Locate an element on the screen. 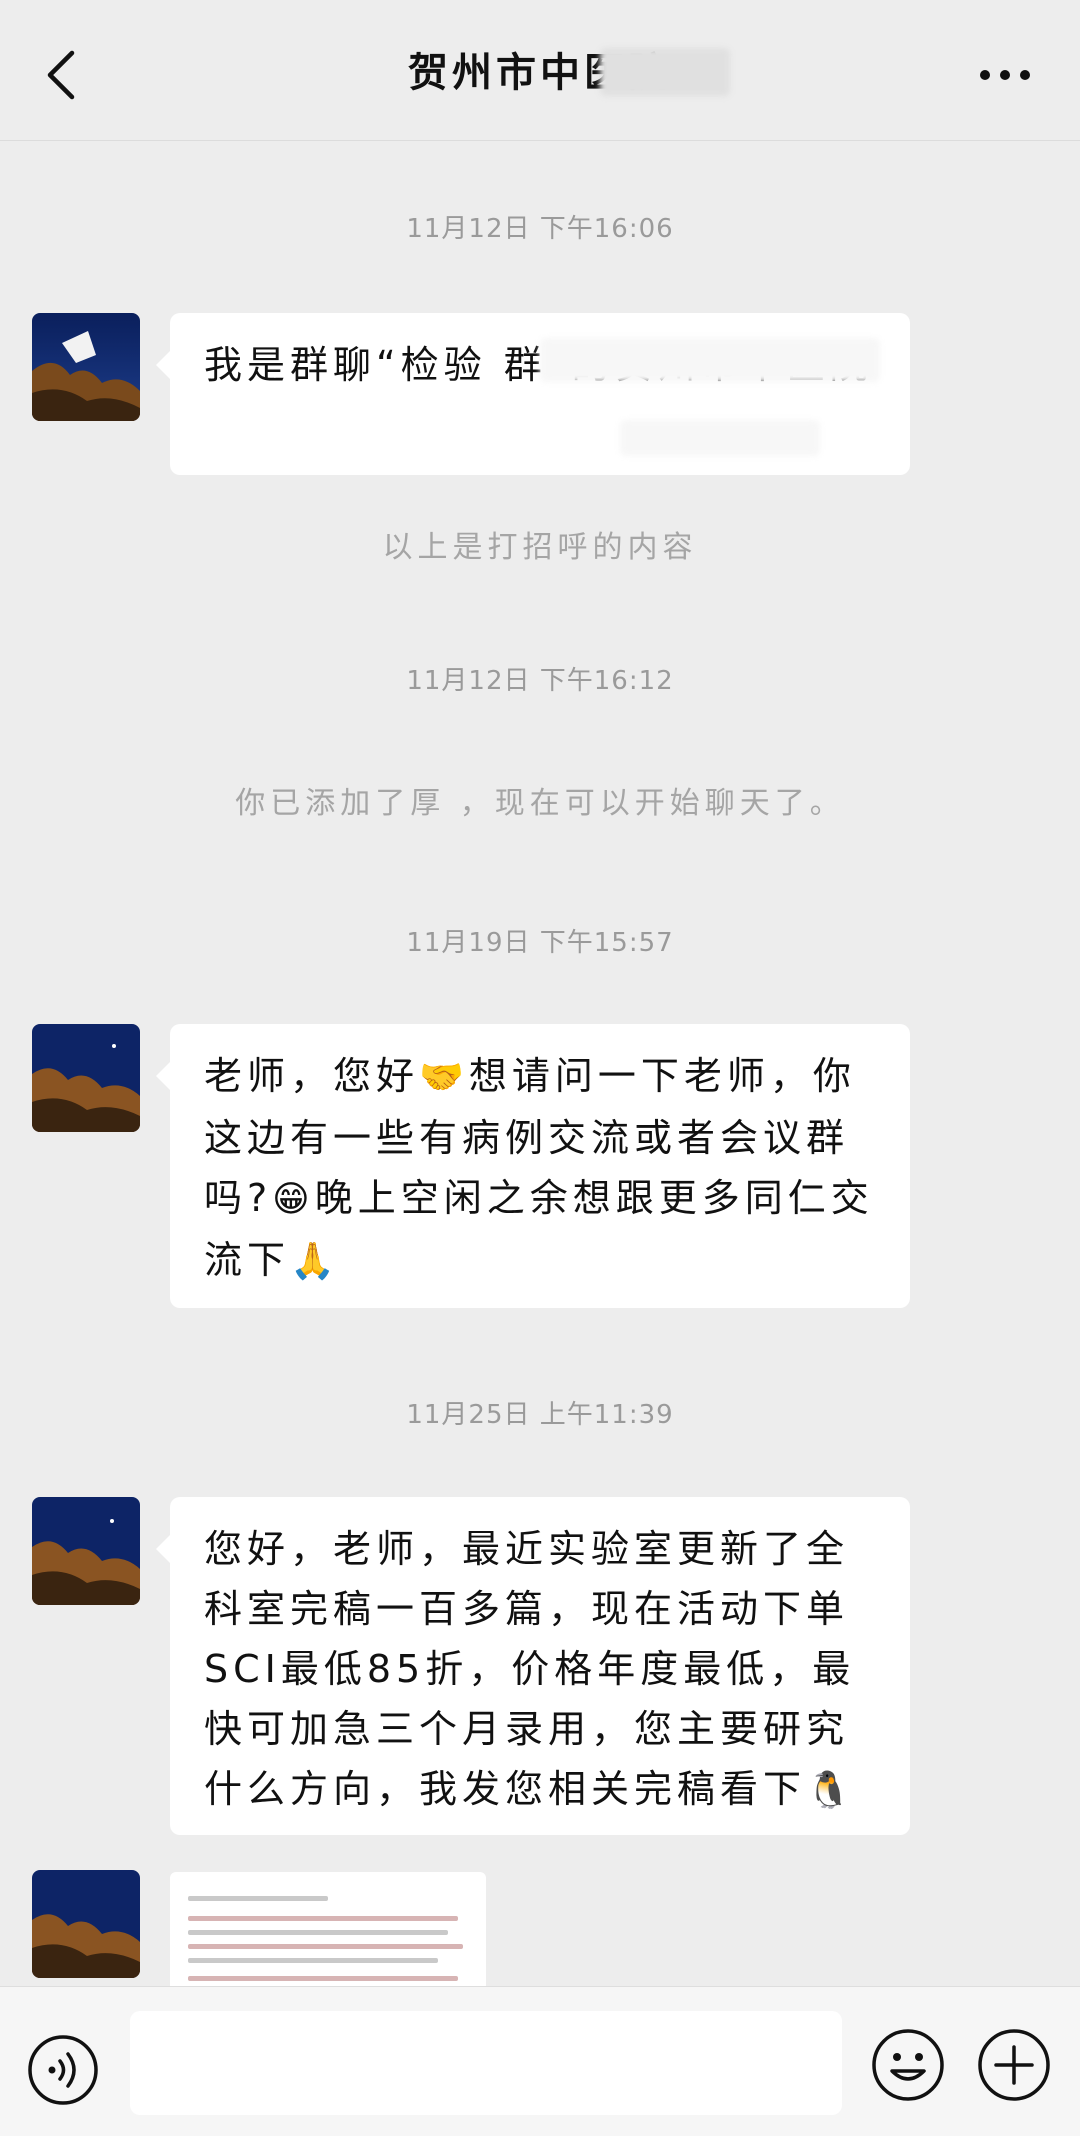 The height and width of the screenshot is (2136, 1080). chat-header: 贺州市中医院 is located at coordinates (540, 70).